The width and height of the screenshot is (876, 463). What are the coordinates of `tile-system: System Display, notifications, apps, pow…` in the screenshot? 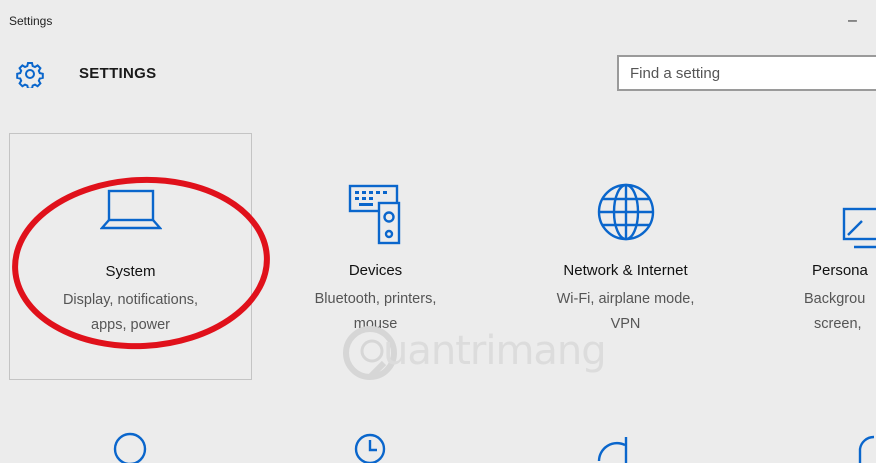 It's located at (130, 256).